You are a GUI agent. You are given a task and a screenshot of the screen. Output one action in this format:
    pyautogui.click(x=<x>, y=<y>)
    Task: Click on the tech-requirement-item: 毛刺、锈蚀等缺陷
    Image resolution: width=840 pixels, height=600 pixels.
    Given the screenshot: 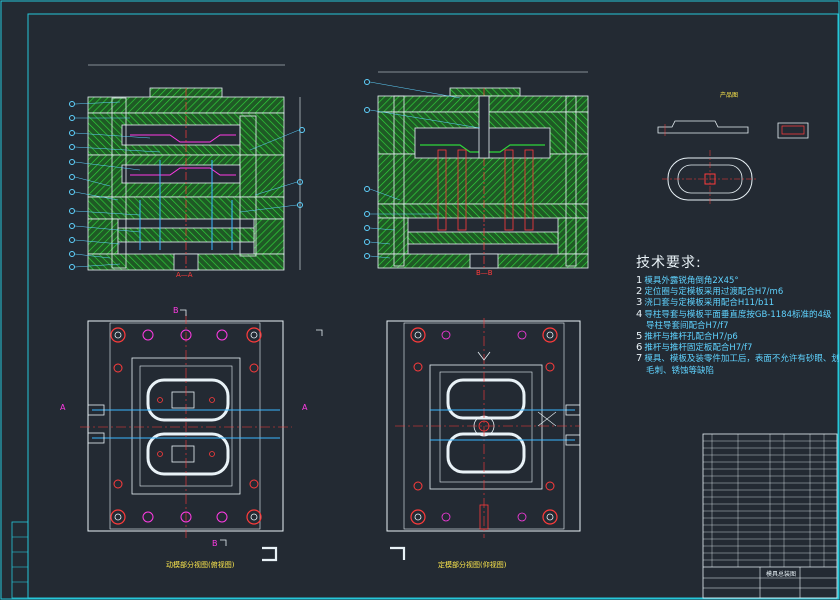 What is the action you would take?
    pyautogui.click(x=679, y=370)
    